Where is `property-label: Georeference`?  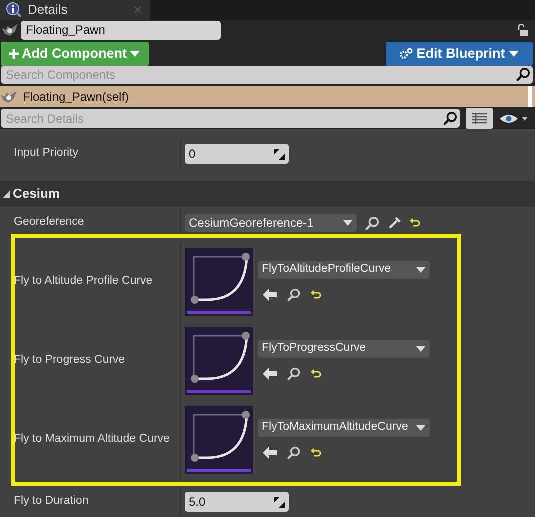 property-label: Georeference is located at coordinates (49, 222).